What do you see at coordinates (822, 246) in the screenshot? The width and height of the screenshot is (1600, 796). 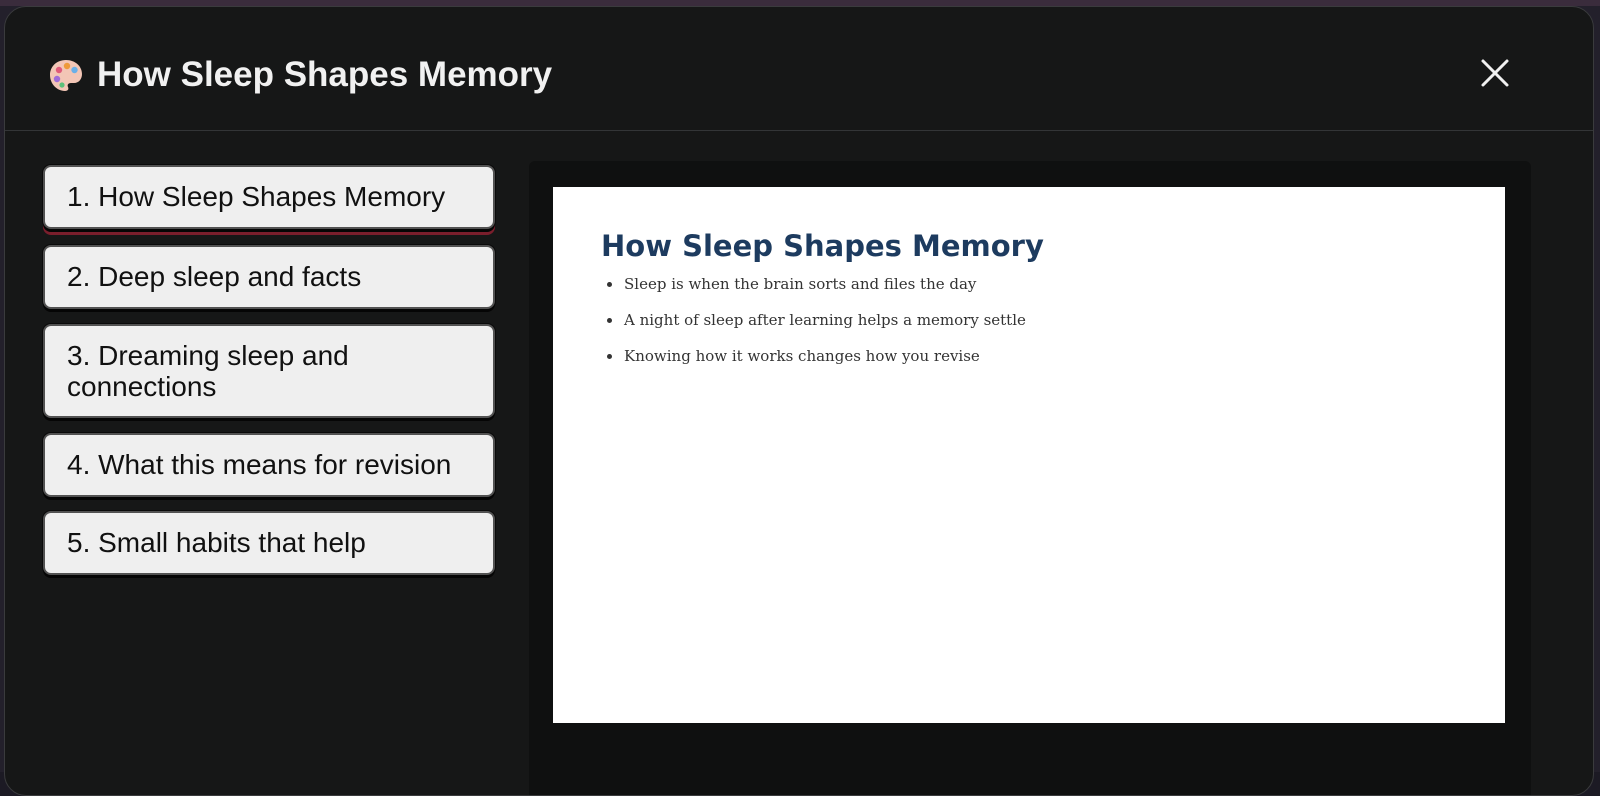 I see `slide-title: How Sleep Shapes Memory` at bounding box center [822, 246].